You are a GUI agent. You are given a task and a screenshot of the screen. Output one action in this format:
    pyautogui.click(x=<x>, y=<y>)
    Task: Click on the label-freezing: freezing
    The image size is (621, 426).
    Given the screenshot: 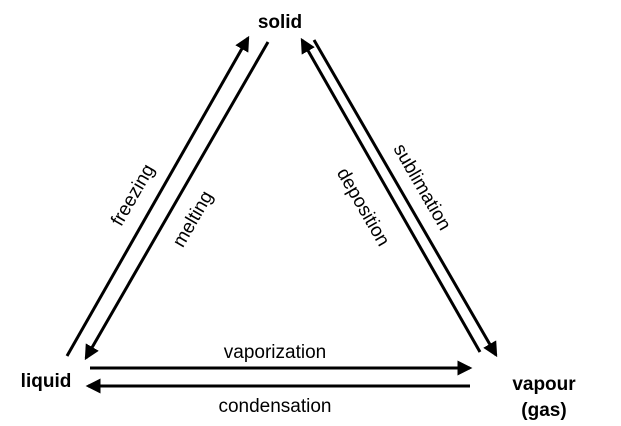 What is the action you would take?
    pyautogui.click(x=133, y=195)
    